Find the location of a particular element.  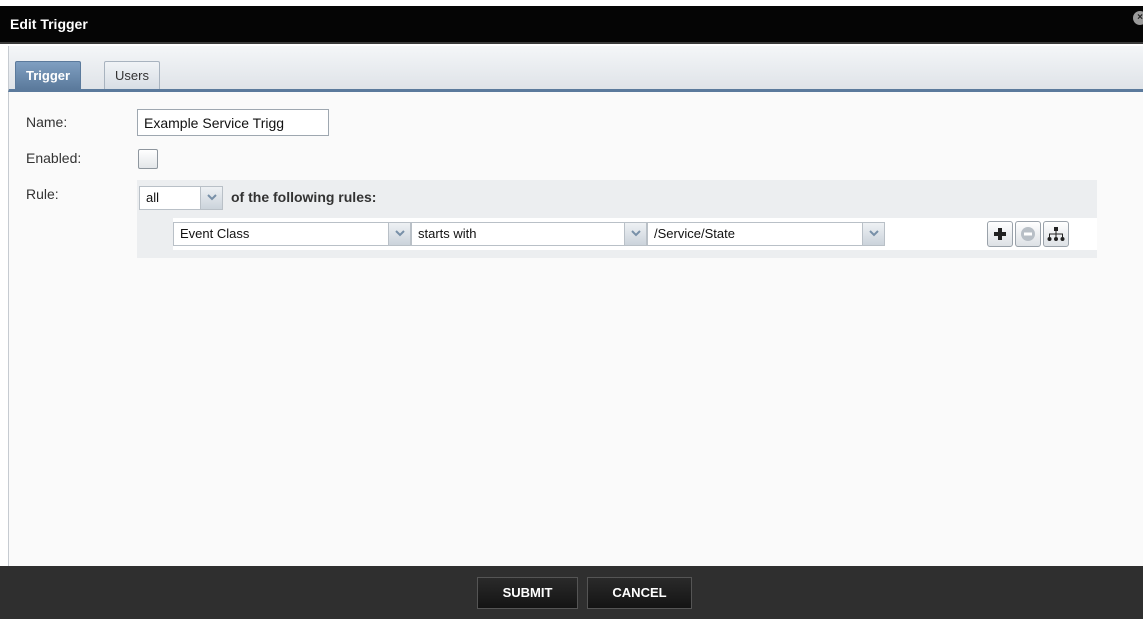

remove-rule-button is located at coordinates (1028, 234).